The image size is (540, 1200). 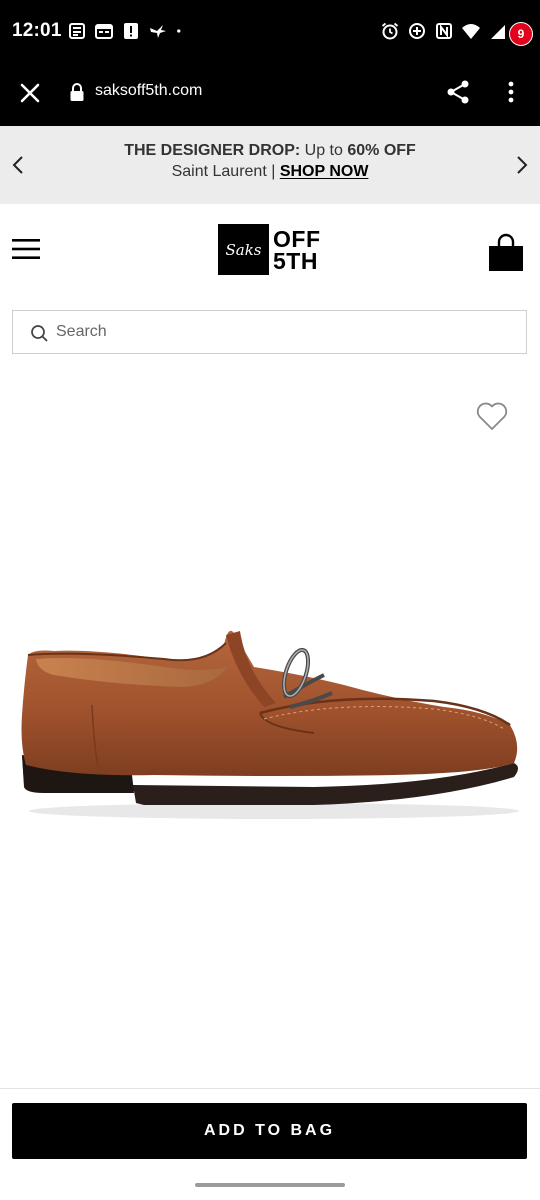 I want to click on data-saver-icon, so click(x=417, y=31).